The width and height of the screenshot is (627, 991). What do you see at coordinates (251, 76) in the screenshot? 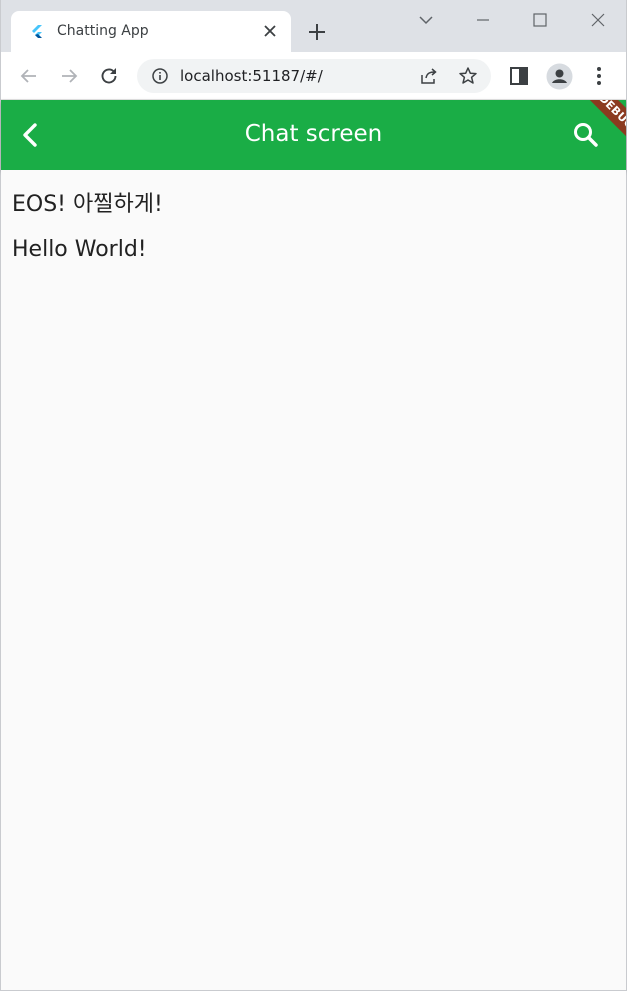
I see `url-text: localhost:51187/#/` at bounding box center [251, 76].